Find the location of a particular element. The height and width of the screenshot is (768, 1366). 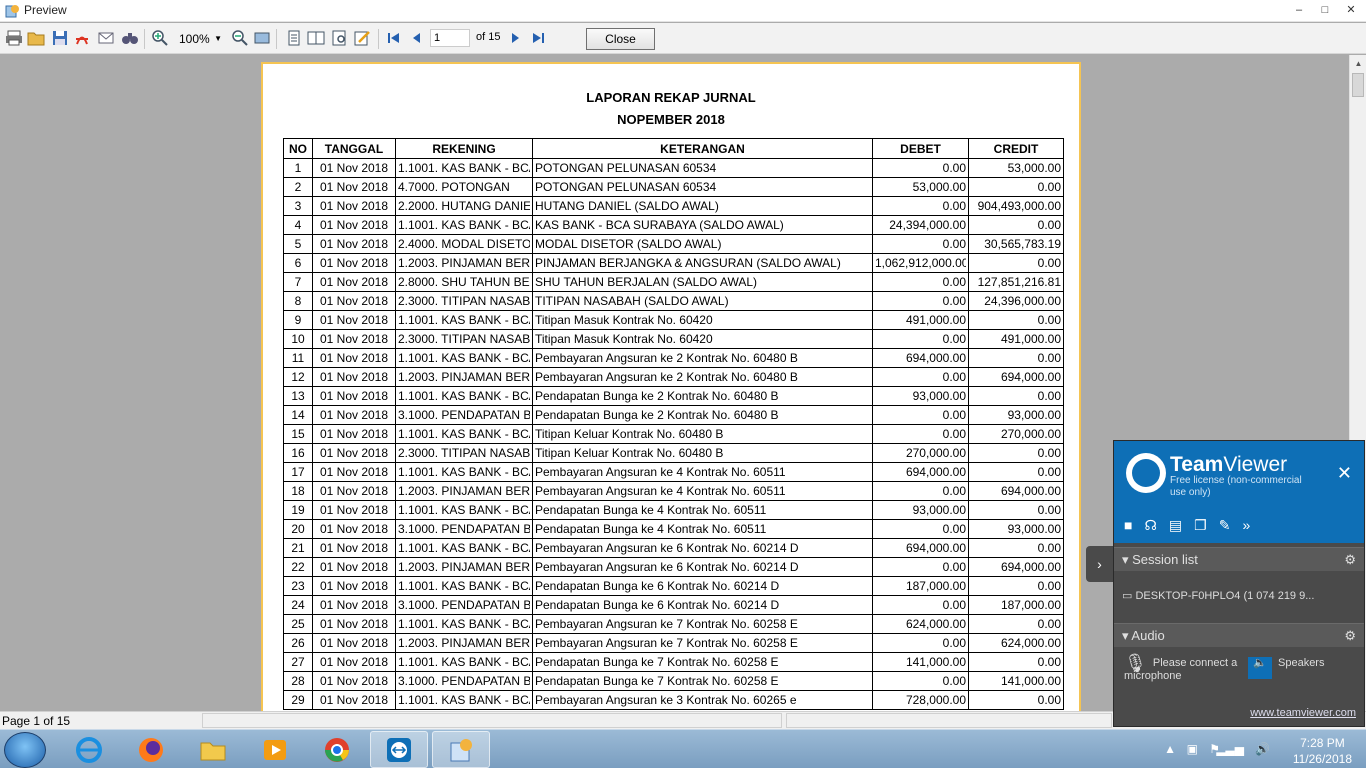

find-icon is located at coordinates (130, 38).